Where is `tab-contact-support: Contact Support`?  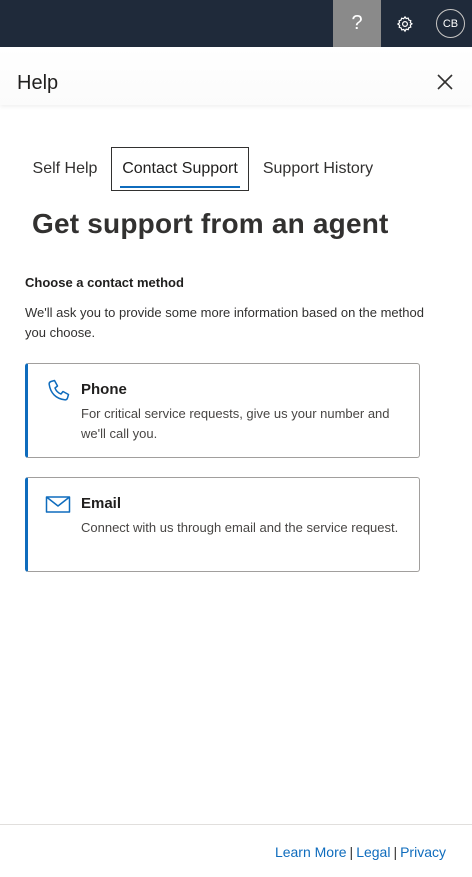
tab-contact-support: Contact Support is located at coordinates (180, 169).